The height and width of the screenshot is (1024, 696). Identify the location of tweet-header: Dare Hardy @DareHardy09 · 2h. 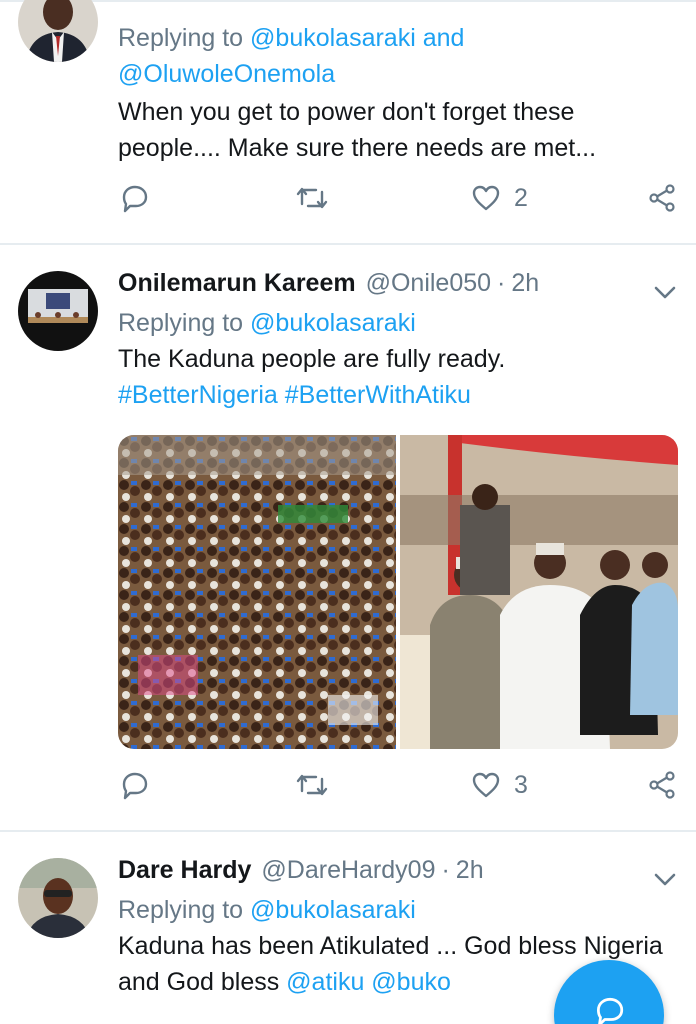
(397, 873).